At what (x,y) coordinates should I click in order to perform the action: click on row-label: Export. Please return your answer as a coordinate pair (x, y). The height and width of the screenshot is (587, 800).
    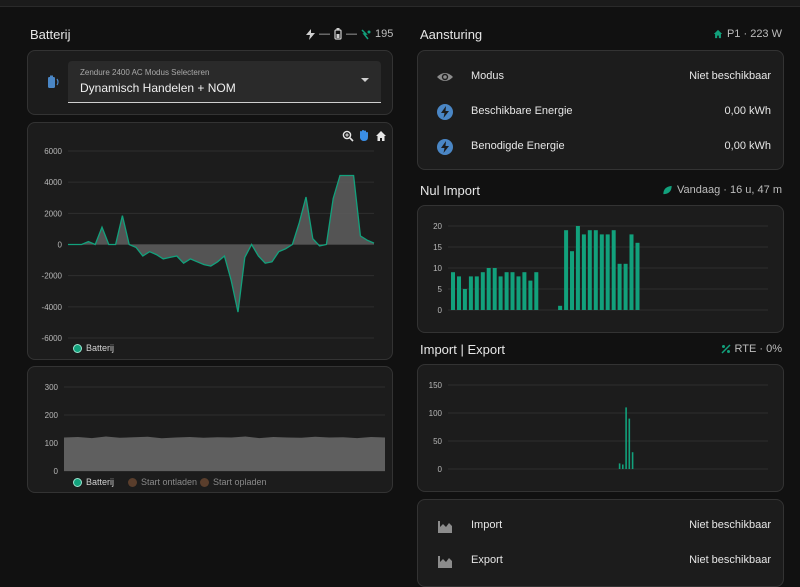
    Looking at the image, I should click on (487, 560).